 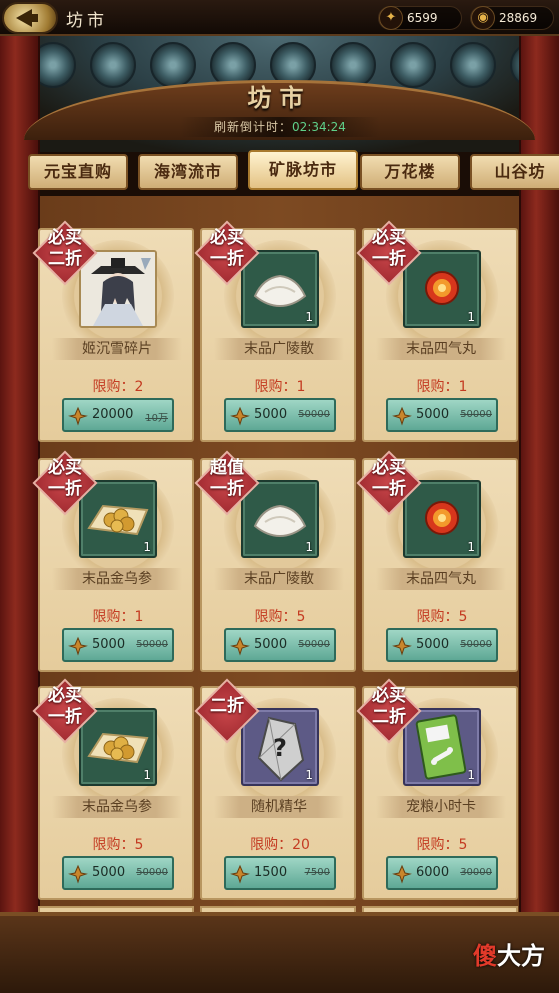 What do you see at coordinates (518, 18) in the screenshot?
I see `gold-resource-value: 28869` at bounding box center [518, 18].